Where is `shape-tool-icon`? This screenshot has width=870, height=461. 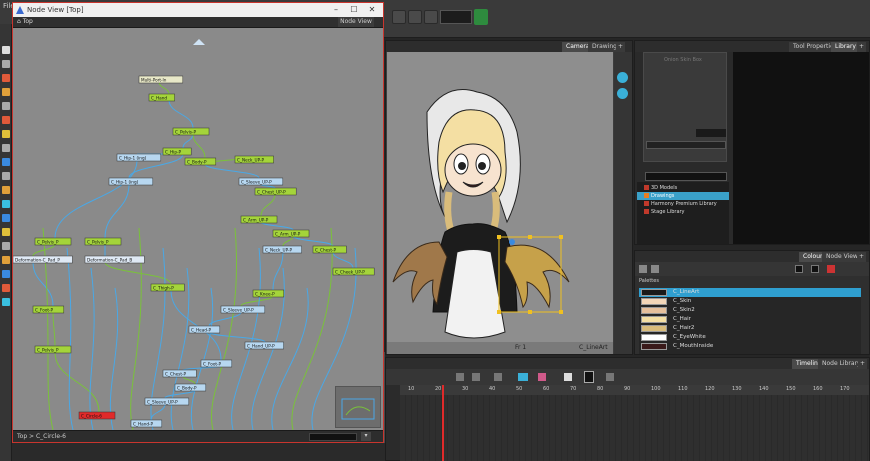
shape-tool-icon is located at coordinates (6, 162).